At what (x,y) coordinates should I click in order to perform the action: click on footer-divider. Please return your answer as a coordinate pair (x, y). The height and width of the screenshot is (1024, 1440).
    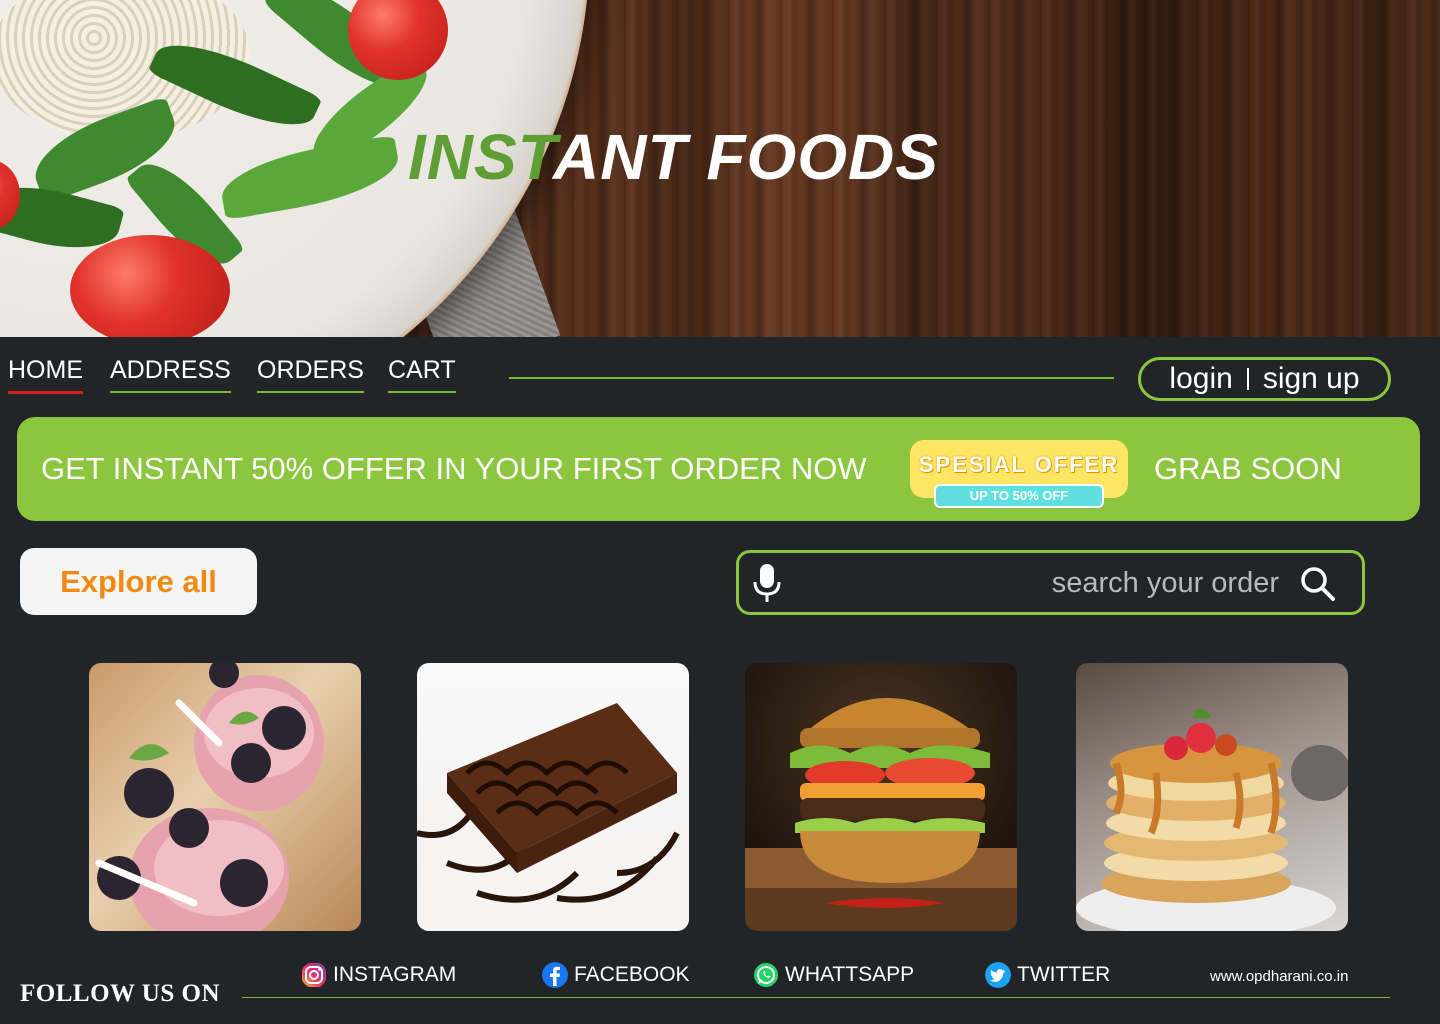
    Looking at the image, I should click on (816, 997).